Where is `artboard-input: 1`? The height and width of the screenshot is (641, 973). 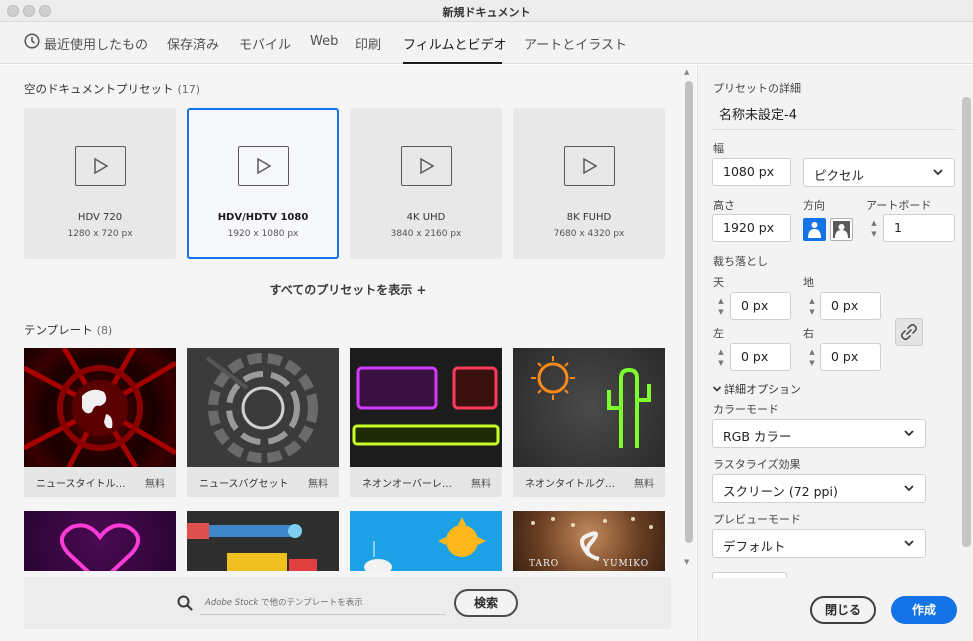
artboard-input: 1 is located at coordinates (919, 228).